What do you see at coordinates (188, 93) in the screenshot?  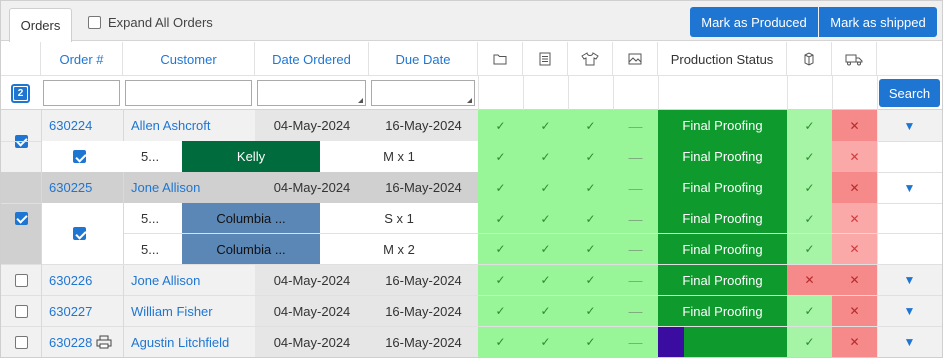 I see `customer-filter-input` at bounding box center [188, 93].